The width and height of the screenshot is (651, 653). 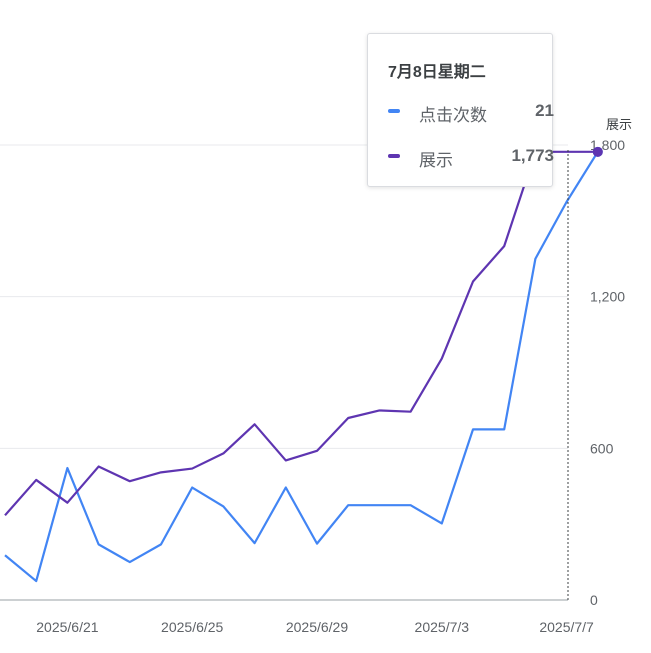 I want to click on impressions-value: 1,773, so click(x=532, y=155).